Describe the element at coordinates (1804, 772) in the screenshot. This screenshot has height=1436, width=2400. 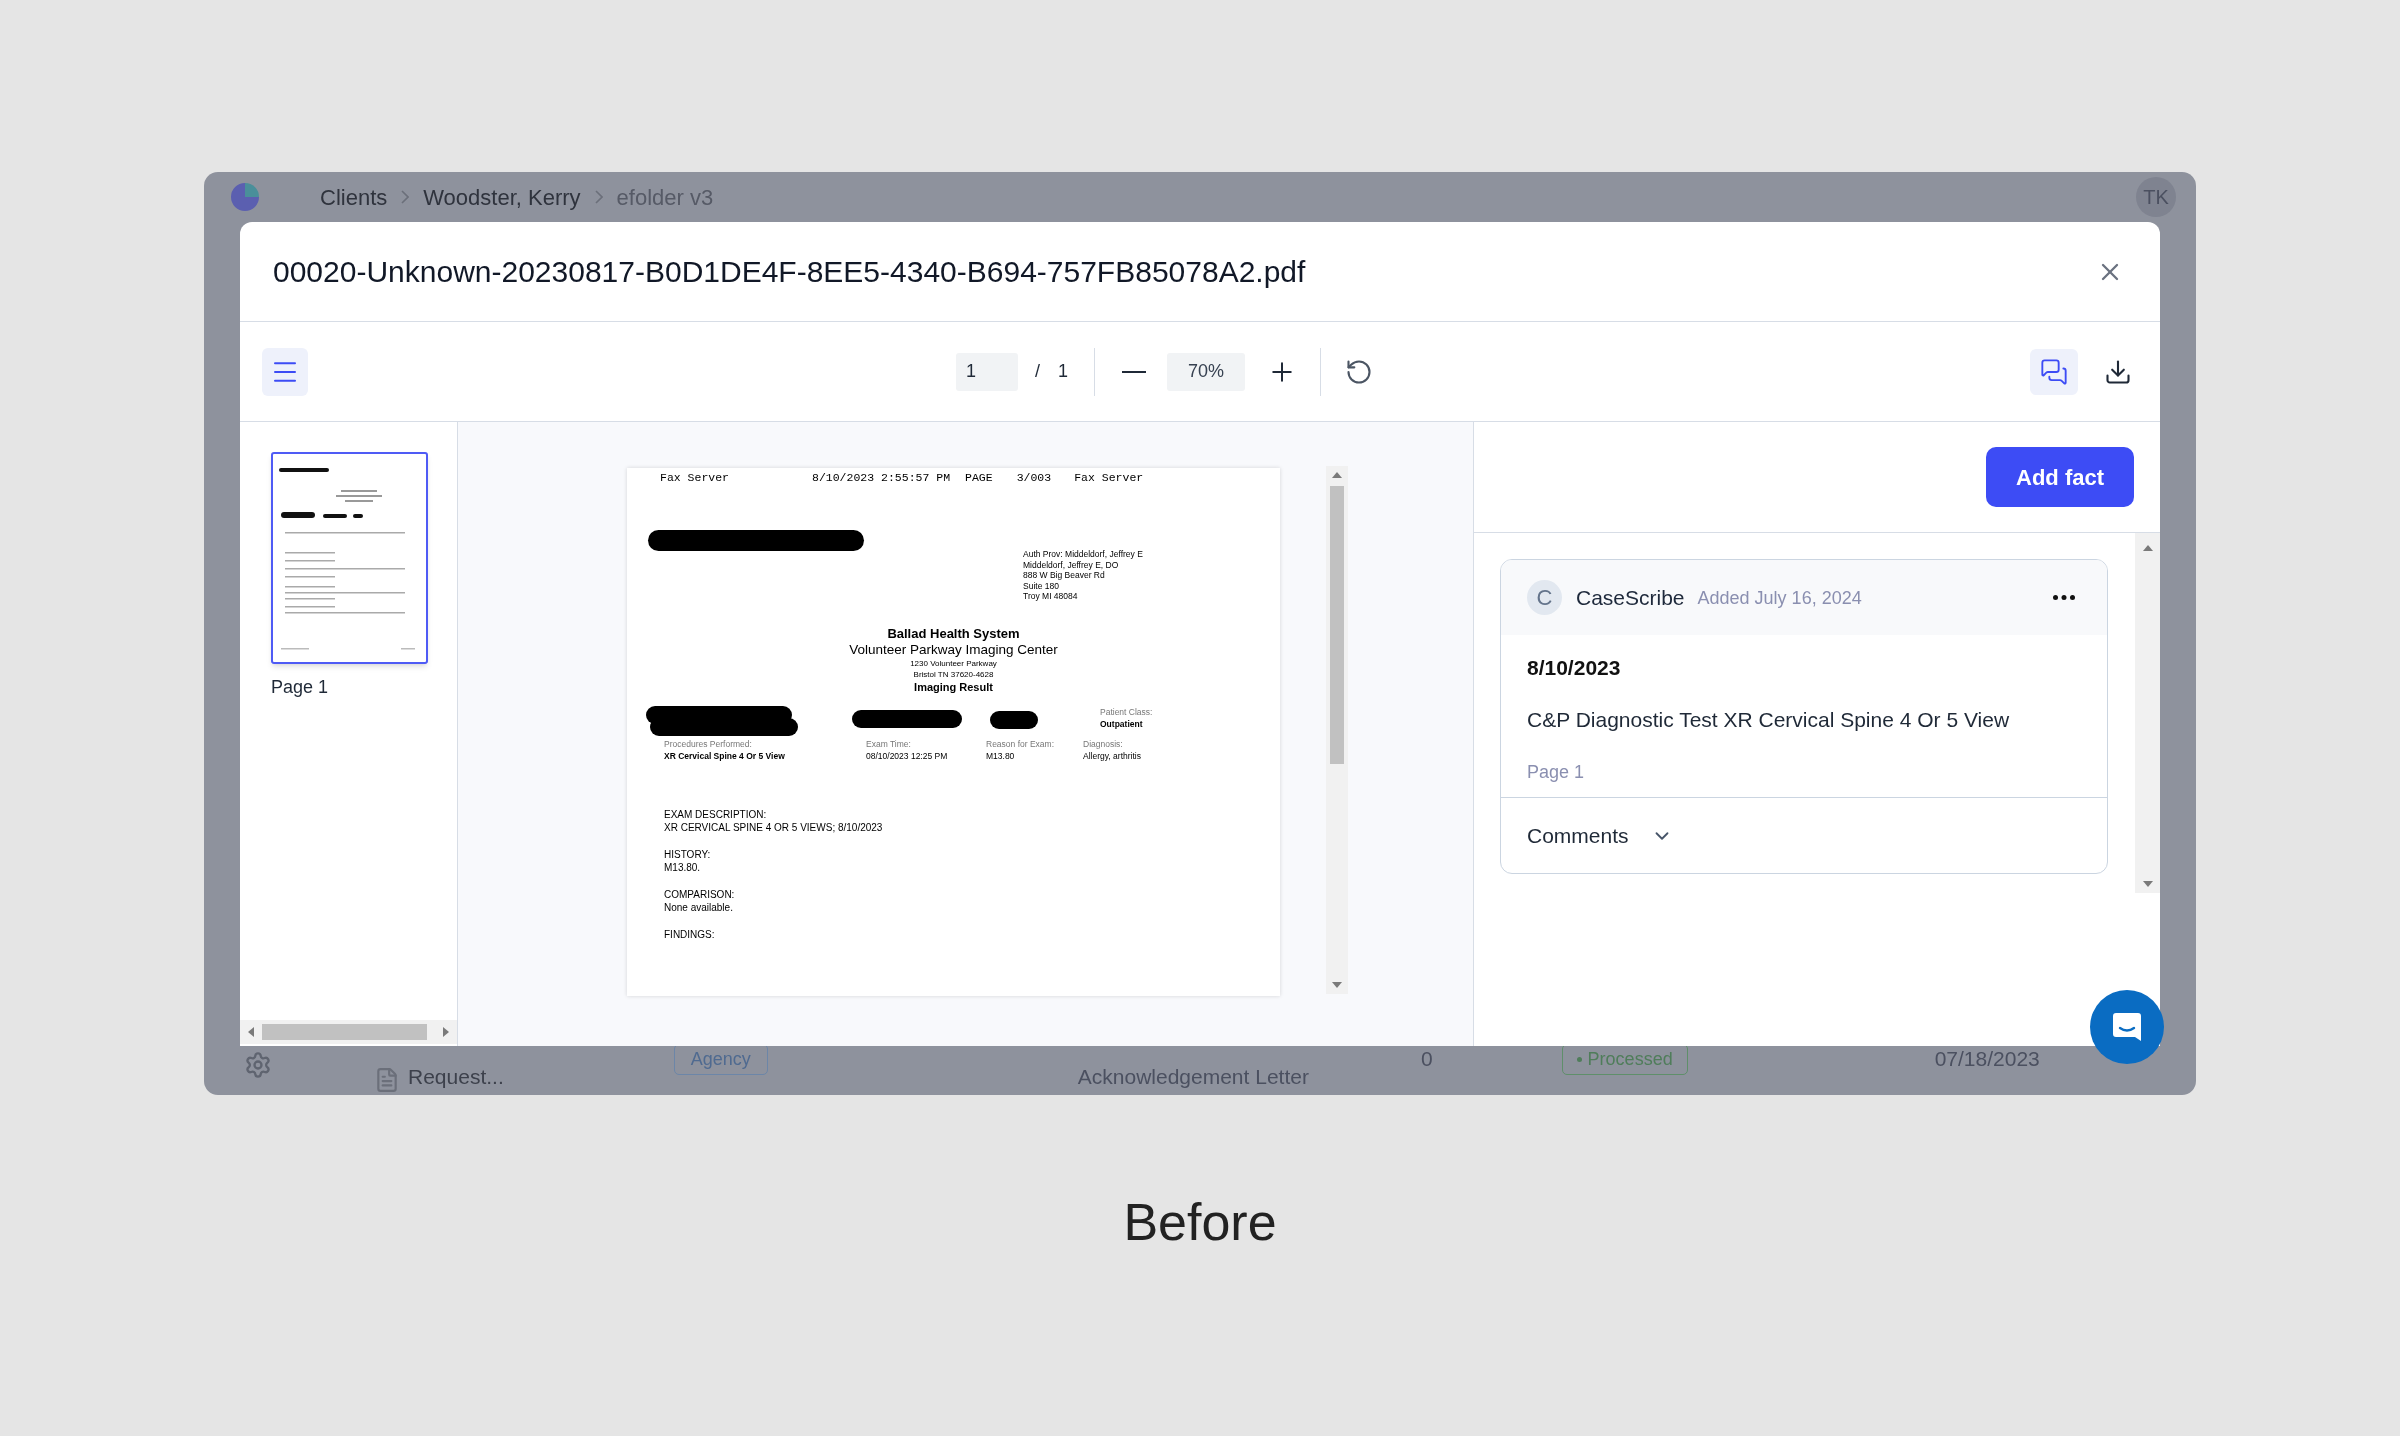
I see `fact-page-link: Page 1` at that location.